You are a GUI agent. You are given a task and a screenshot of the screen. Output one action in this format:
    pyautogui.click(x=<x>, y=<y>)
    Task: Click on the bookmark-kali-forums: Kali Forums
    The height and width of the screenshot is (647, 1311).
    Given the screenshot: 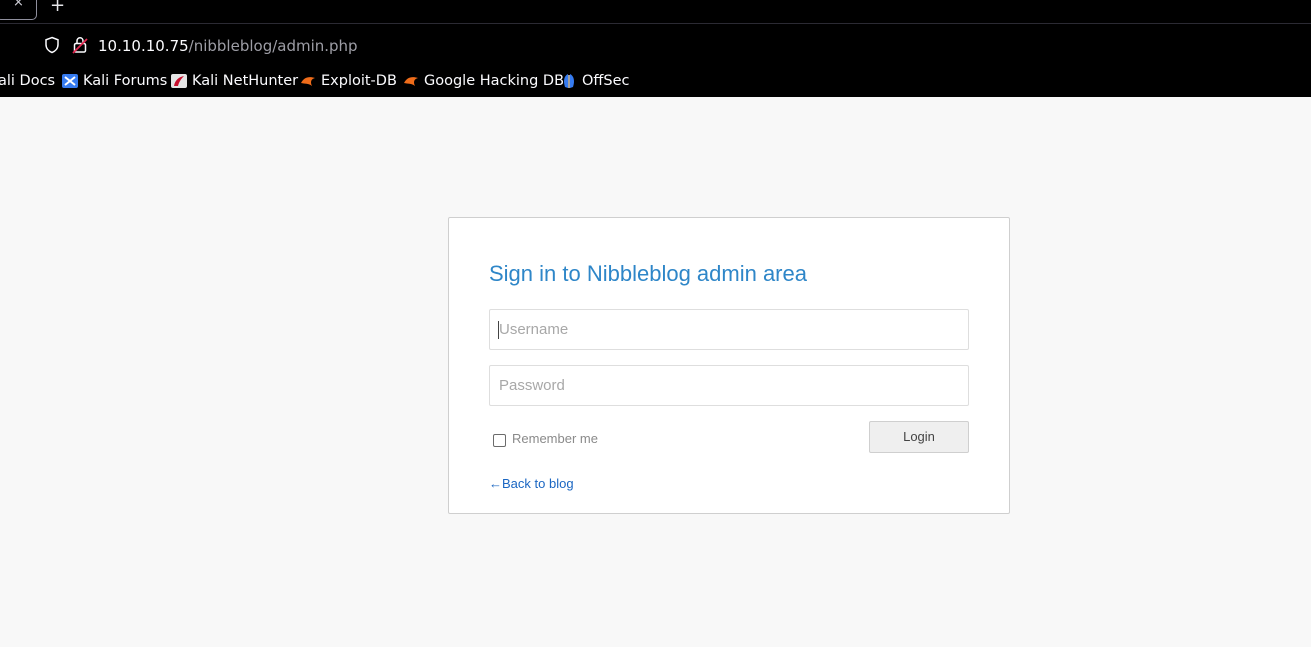 What is the action you would take?
    pyautogui.click(x=114, y=81)
    